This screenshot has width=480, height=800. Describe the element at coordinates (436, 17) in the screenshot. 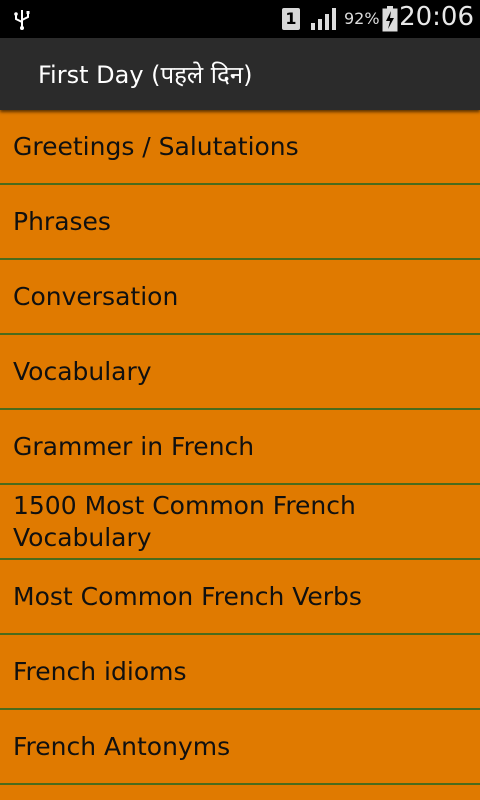

I see `clock: 20:06` at that location.